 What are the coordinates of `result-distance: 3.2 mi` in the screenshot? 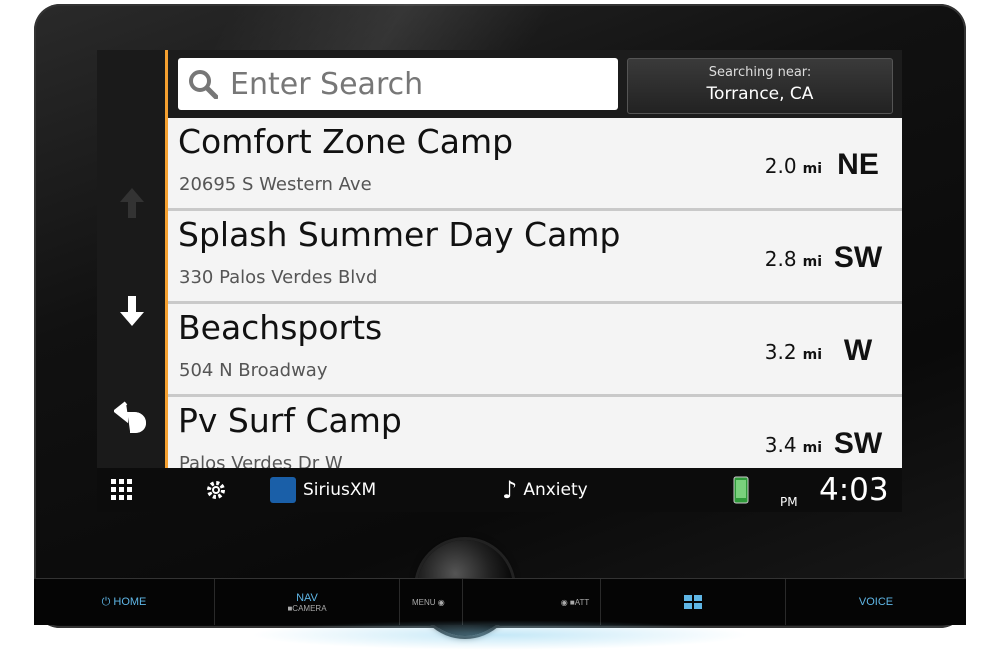 It's located at (793, 352).